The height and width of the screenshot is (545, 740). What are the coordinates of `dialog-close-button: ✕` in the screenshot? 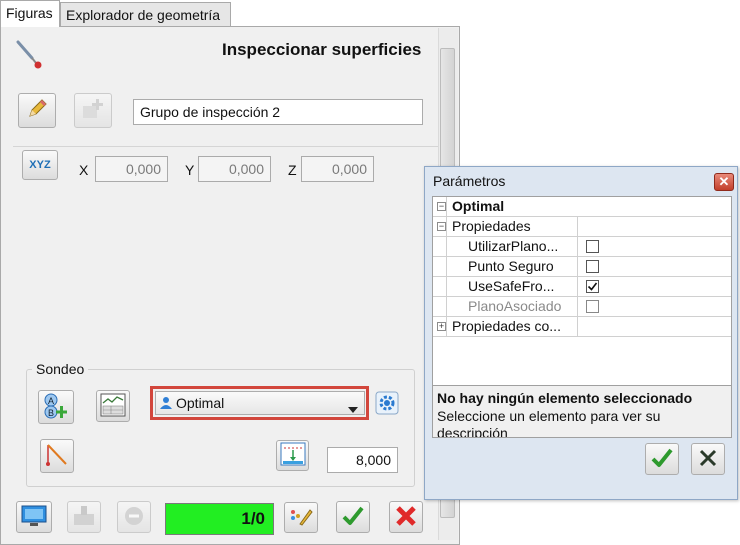 It's located at (724, 182).